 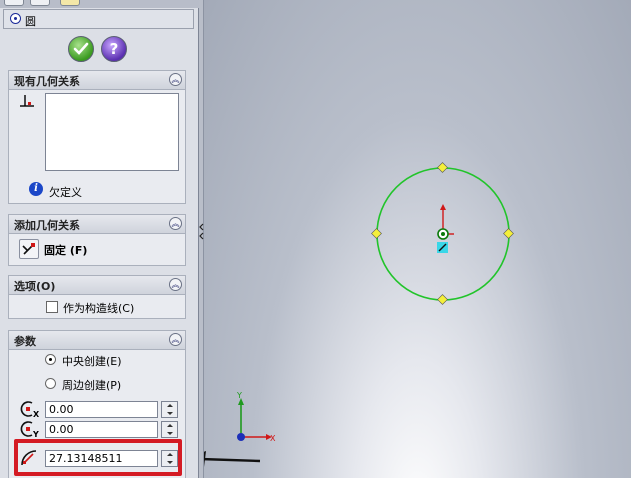 What do you see at coordinates (50, 383) in the screenshot?
I see `perimeter-create-radio` at bounding box center [50, 383].